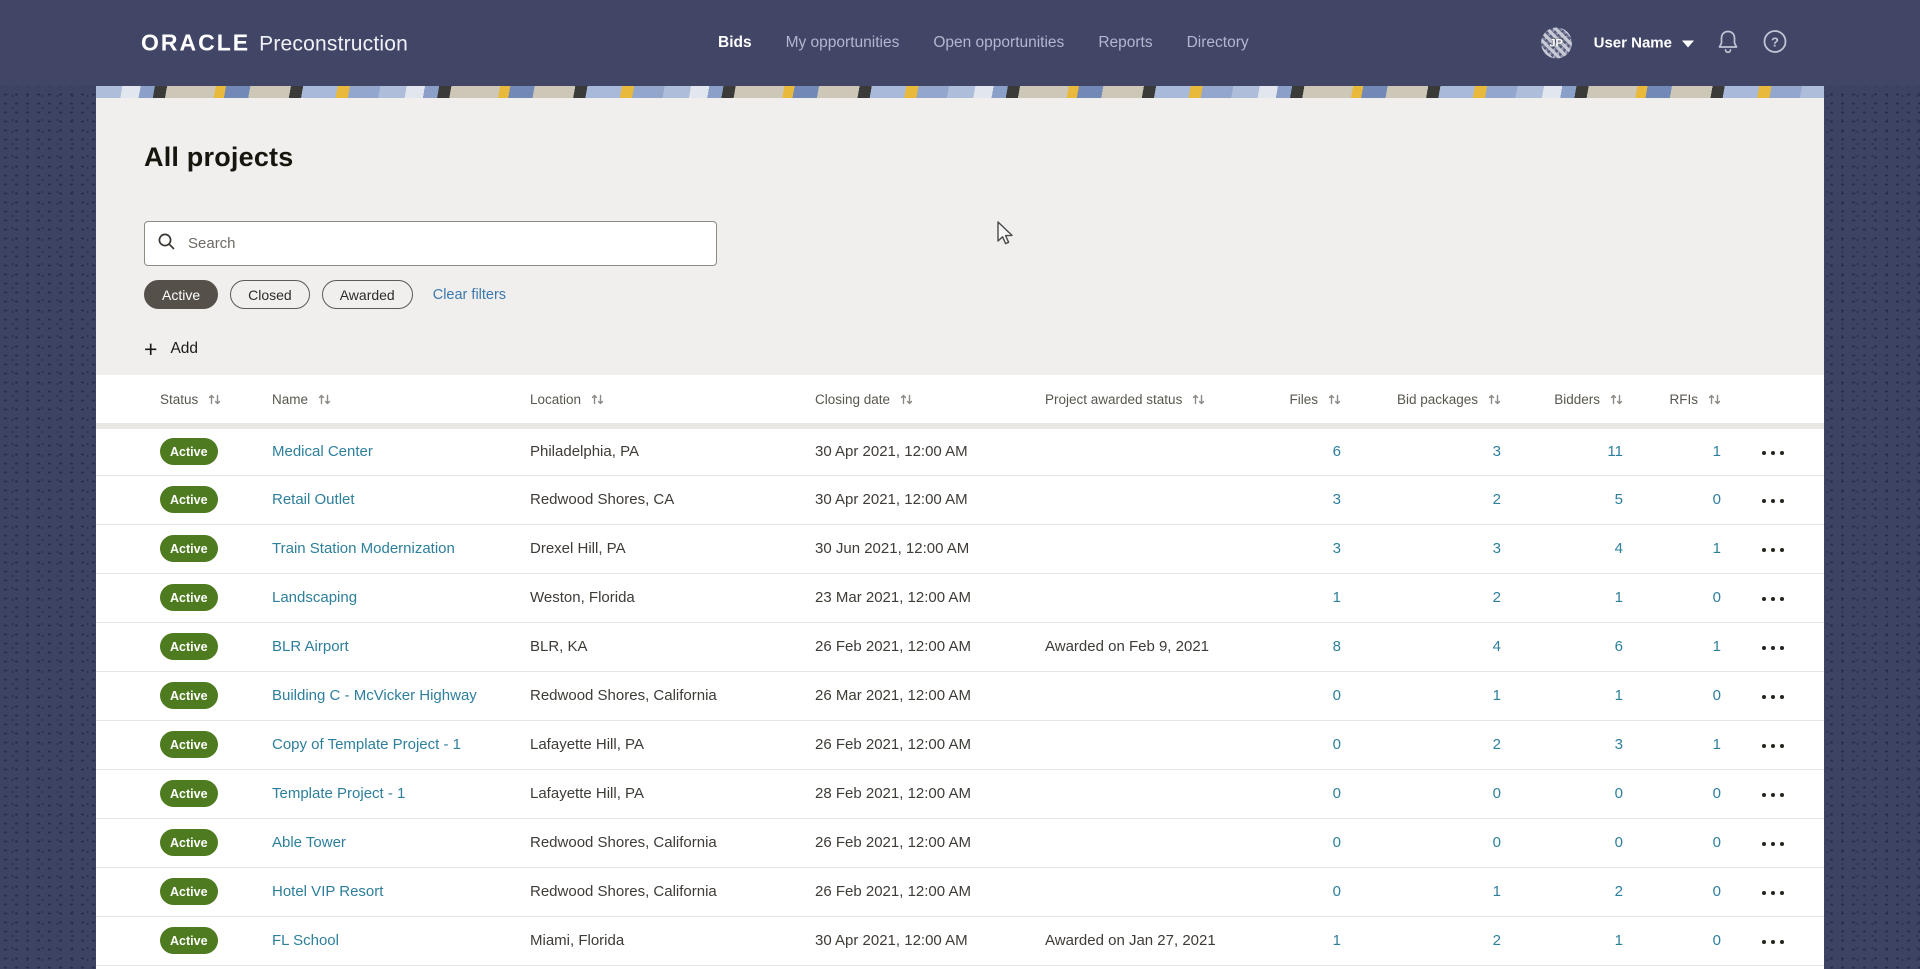 Image resolution: width=1920 pixels, height=969 pixels. What do you see at coordinates (367, 294) in the screenshot?
I see `filter-chip-awarded: Awarded` at bounding box center [367, 294].